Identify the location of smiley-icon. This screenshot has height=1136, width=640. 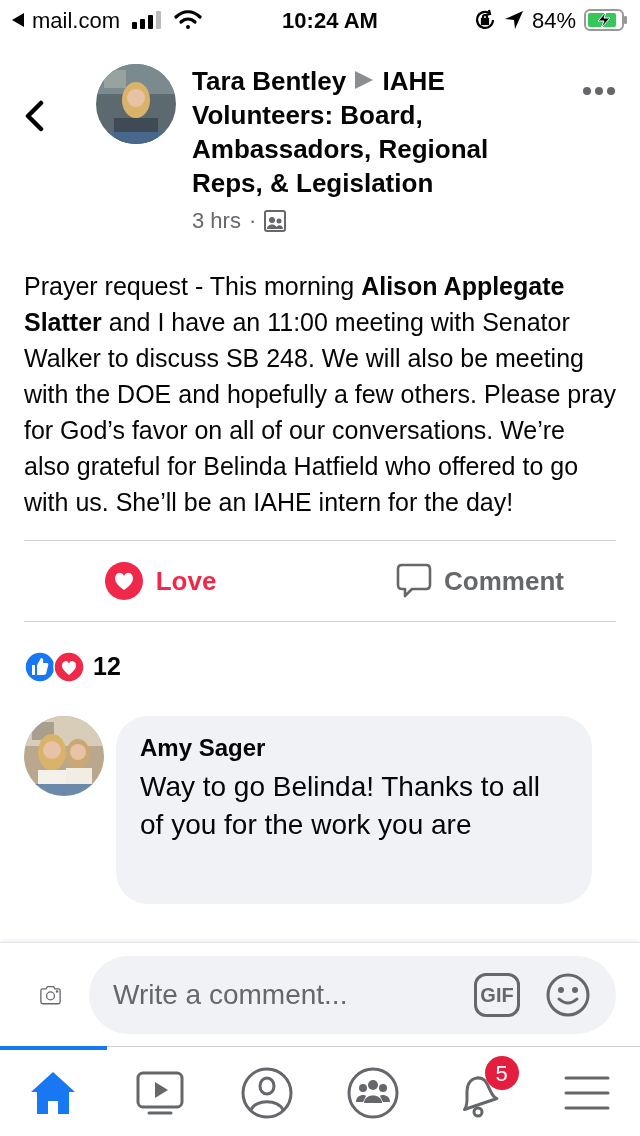
(568, 994).